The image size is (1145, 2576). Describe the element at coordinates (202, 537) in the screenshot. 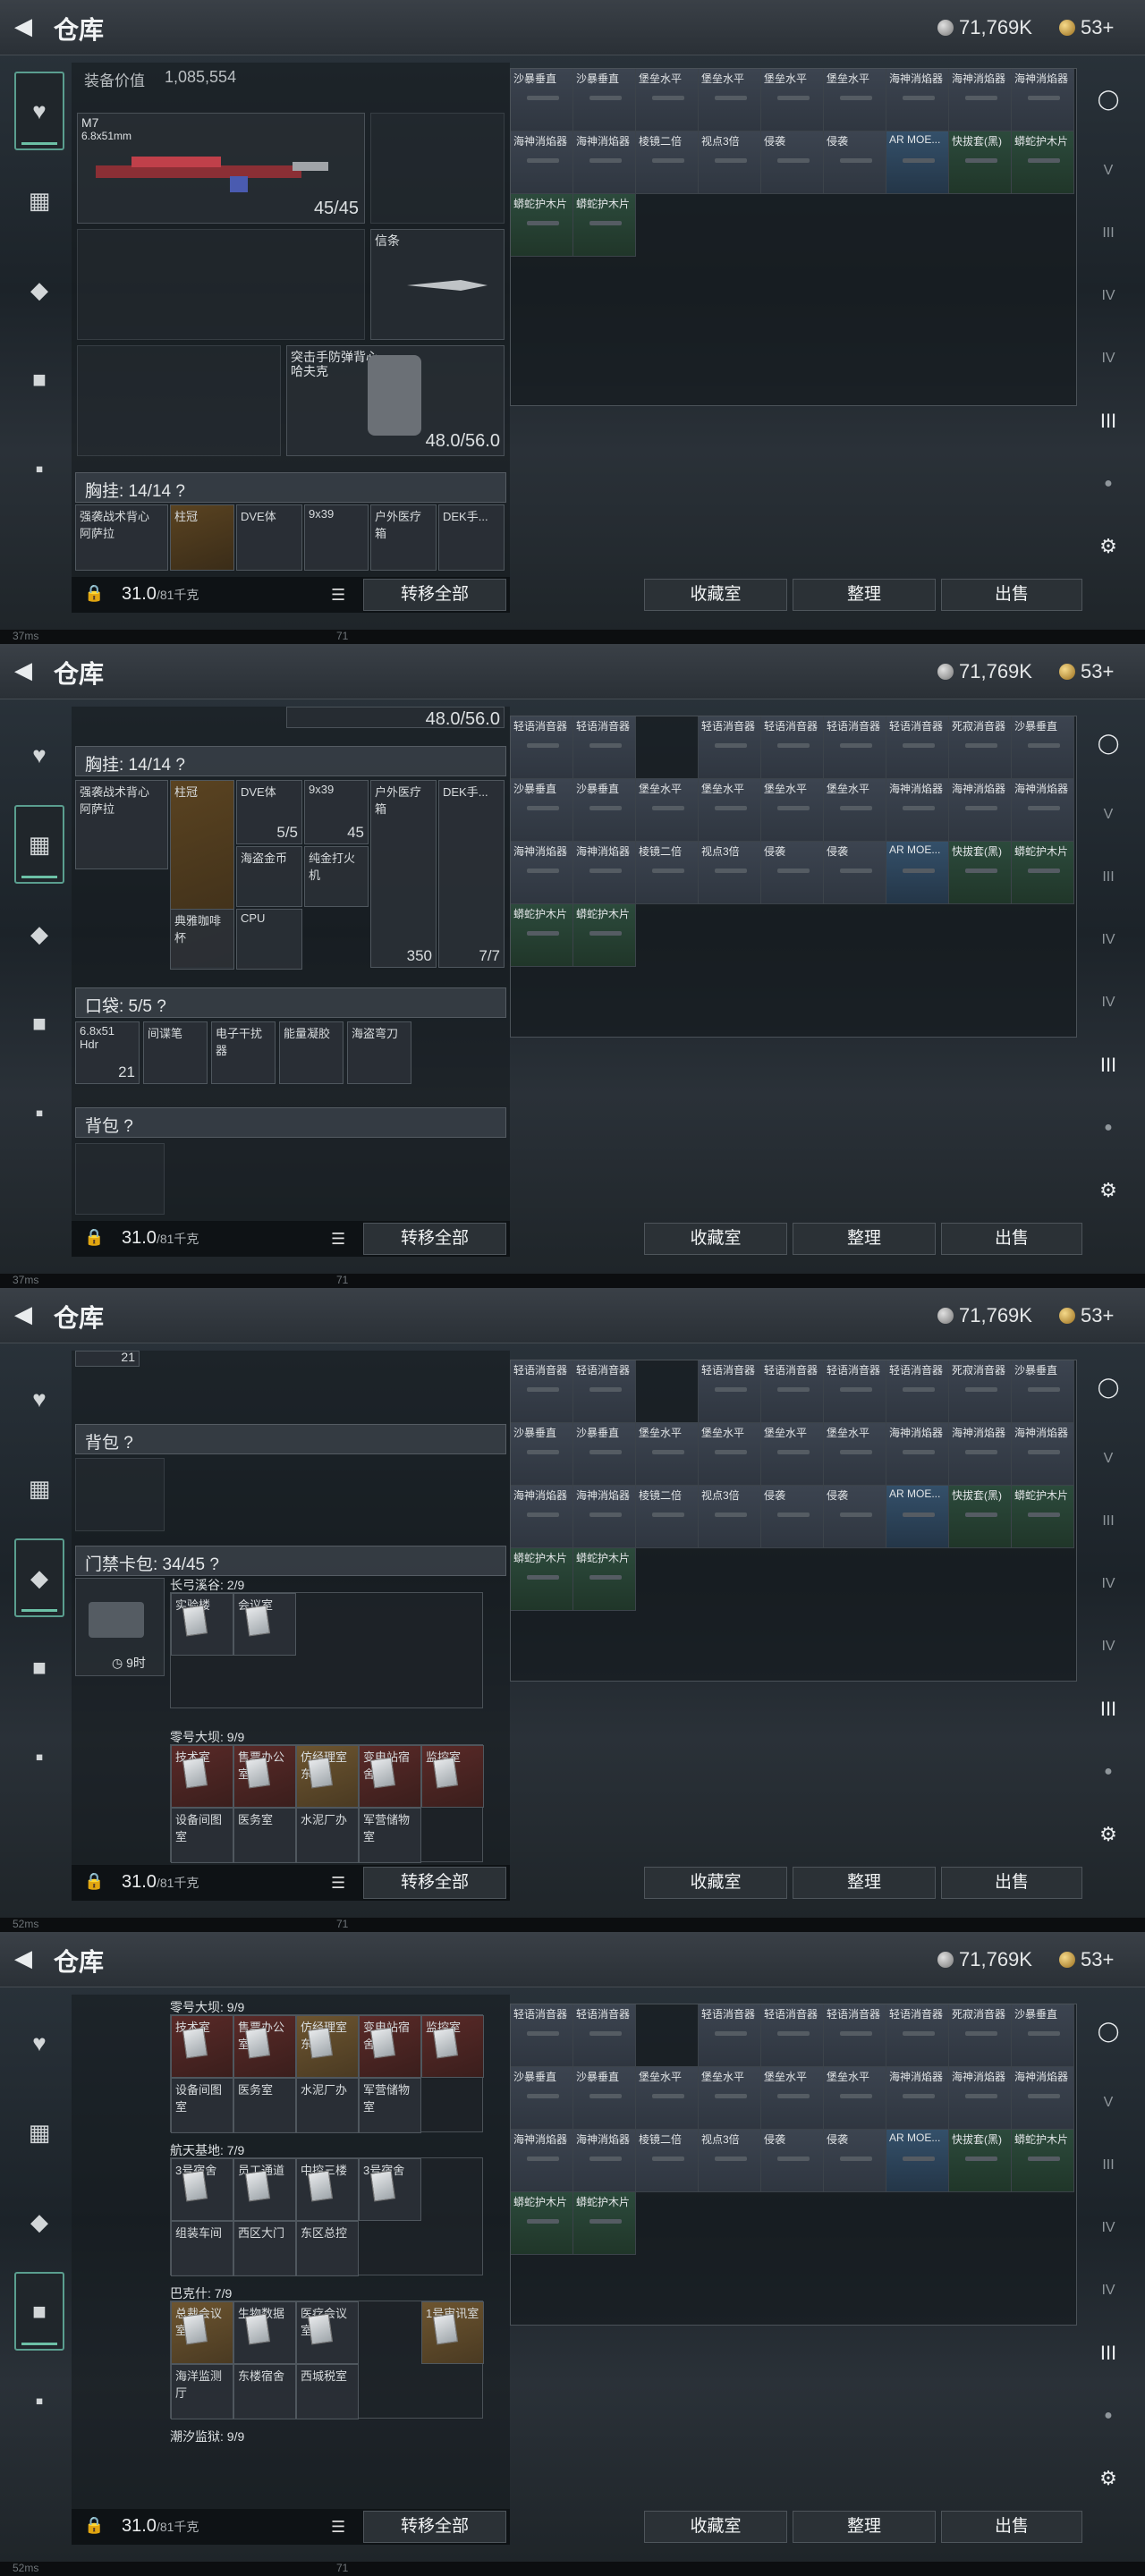

I see `chest-item-1: 柱冠` at that location.